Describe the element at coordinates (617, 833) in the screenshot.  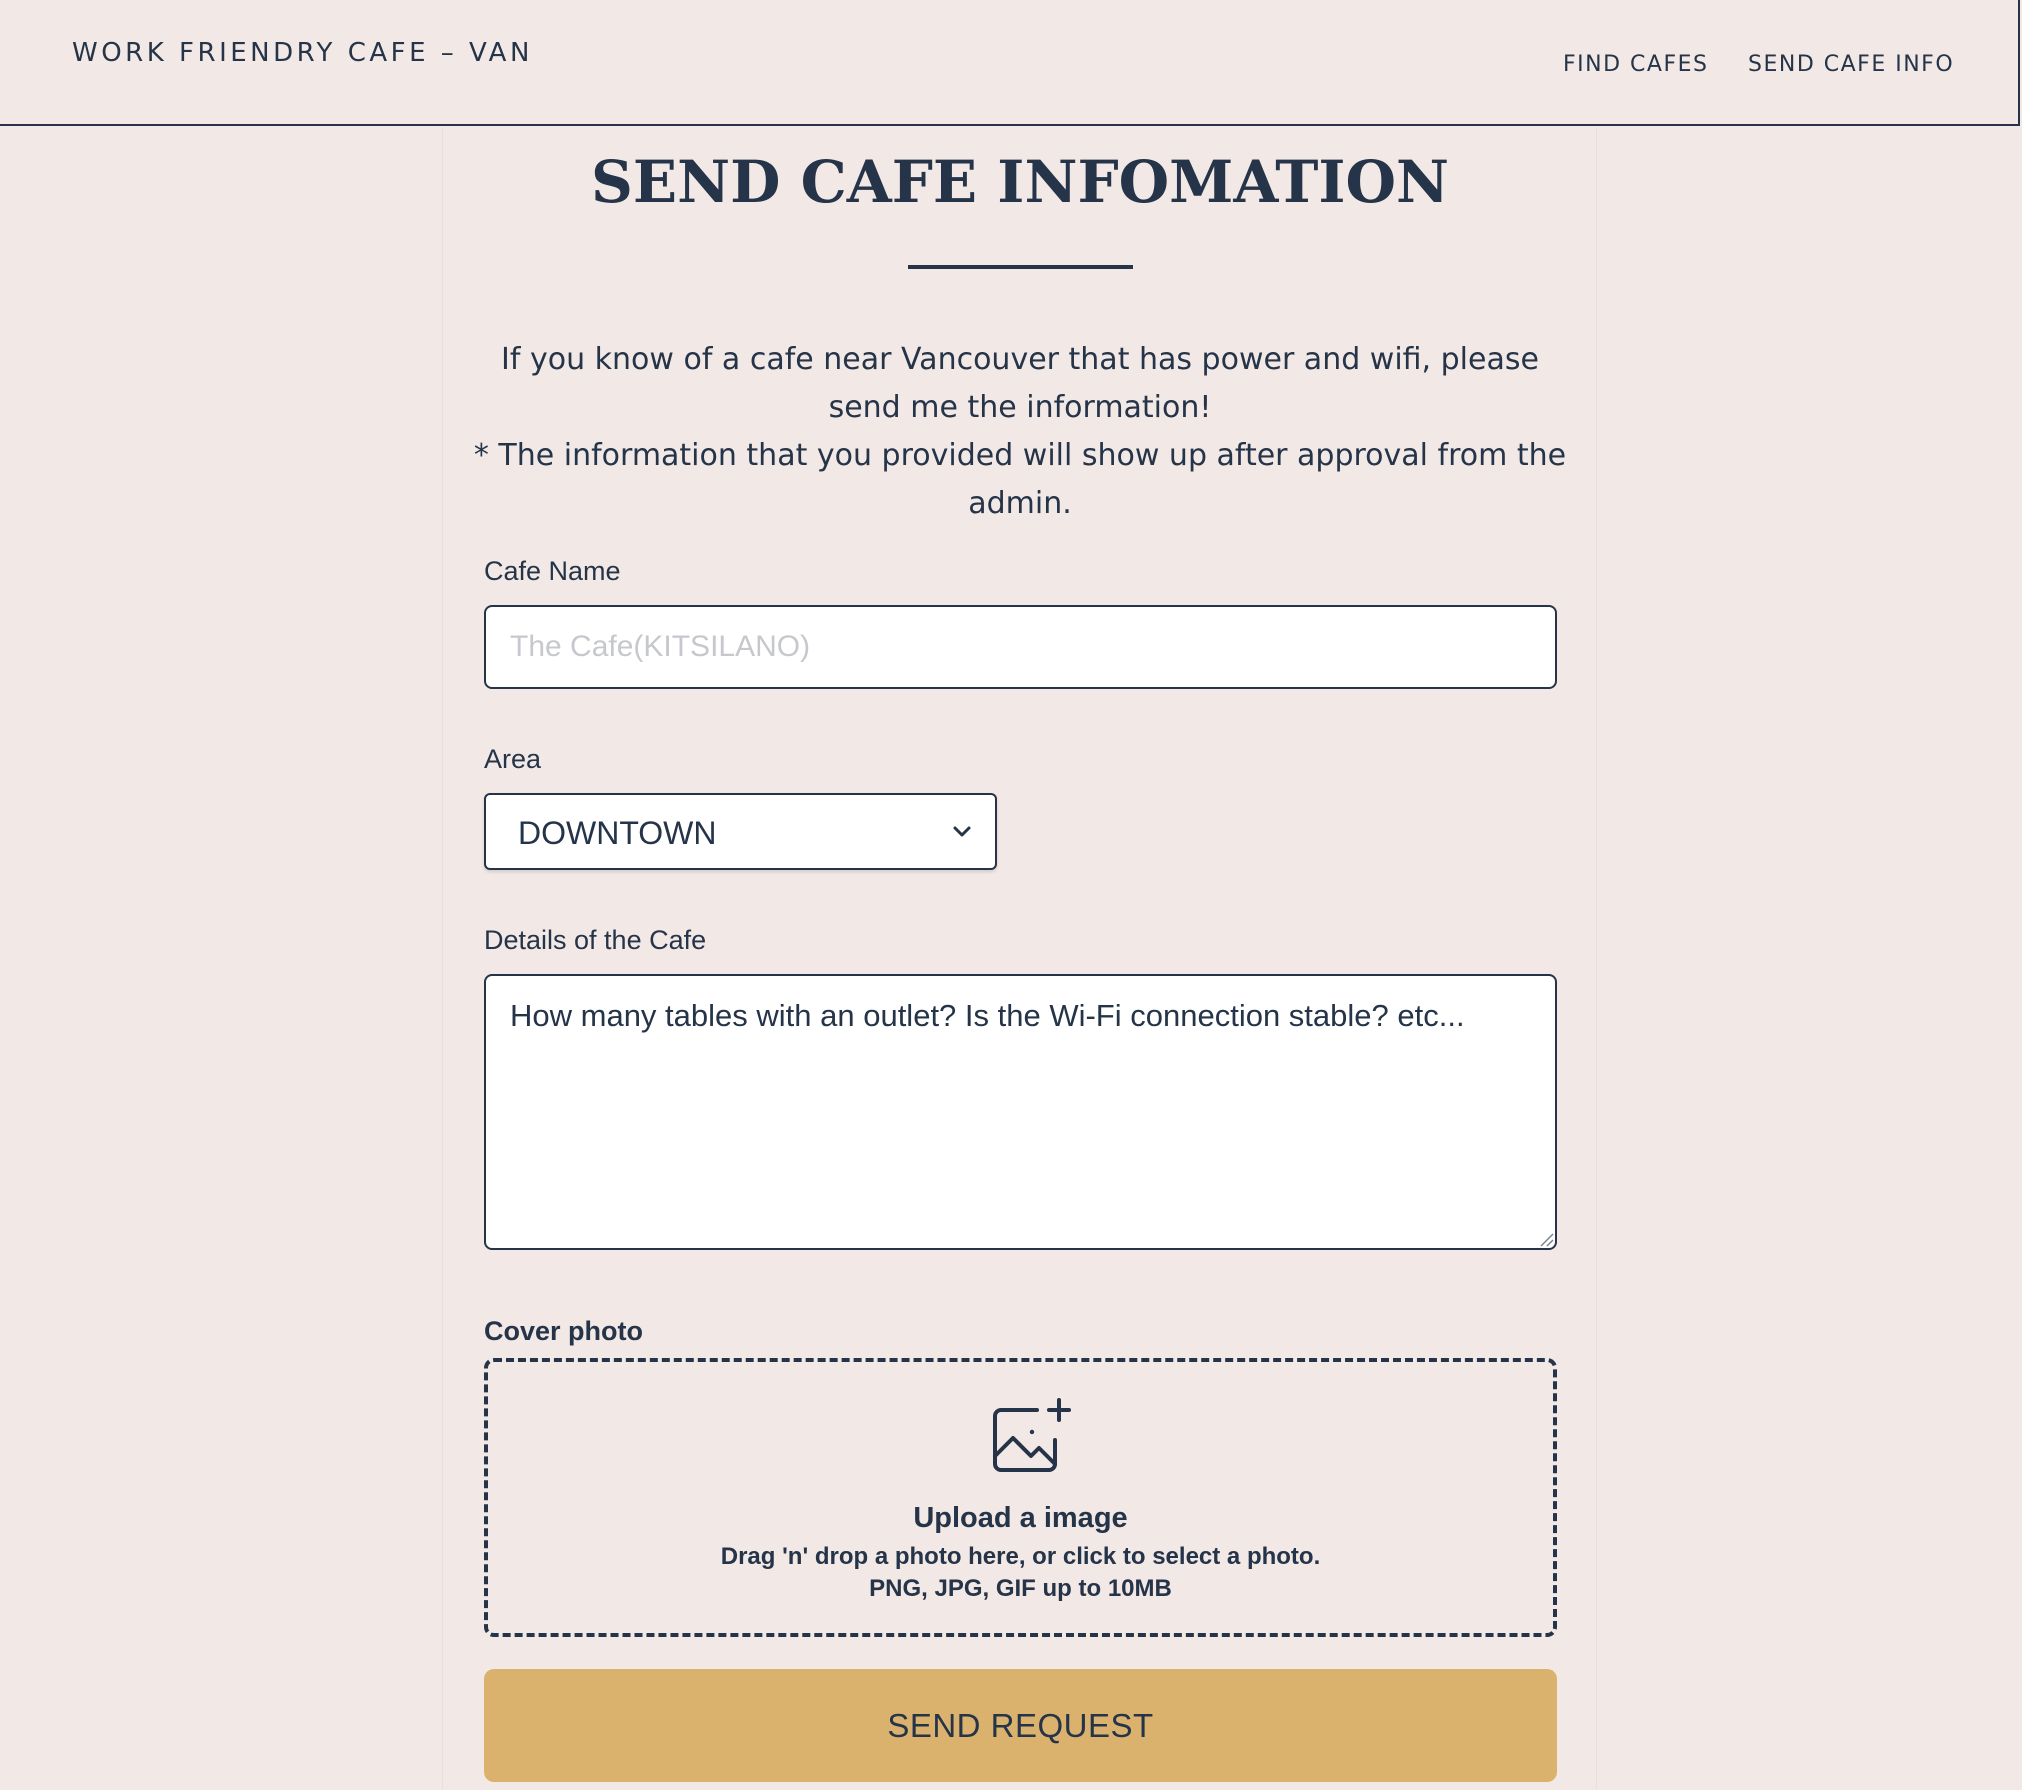
I see `area-selected-value: DOWNTOWN` at that location.